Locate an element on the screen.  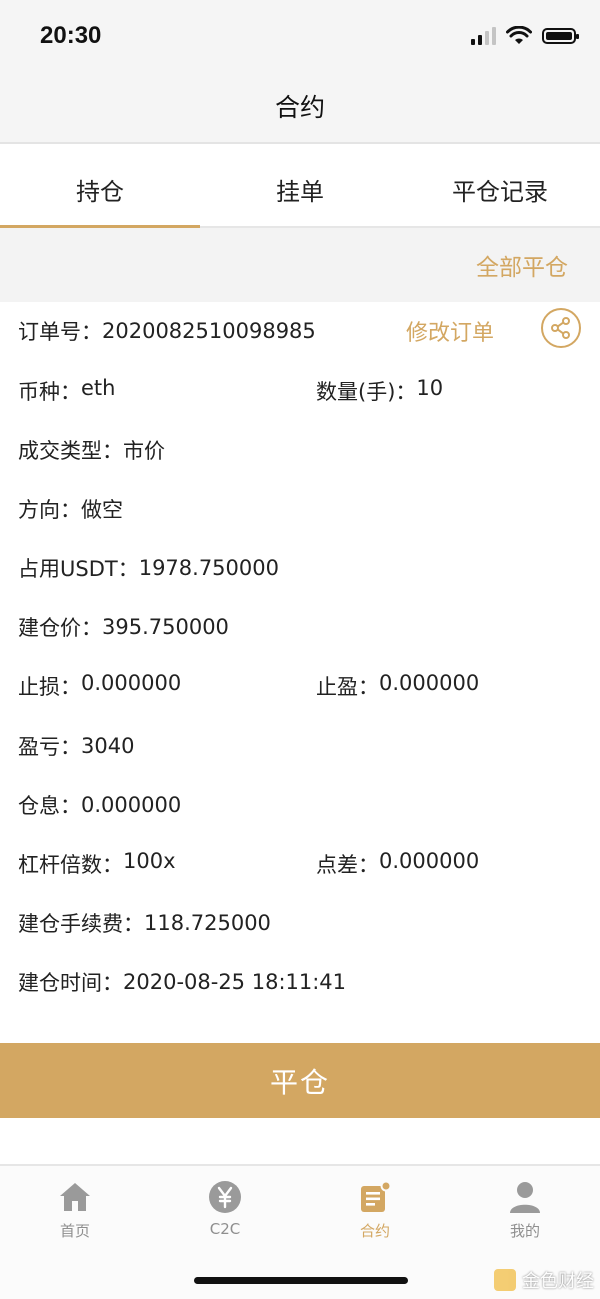
spread-label: 点差： is located at coordinates (347, 865).